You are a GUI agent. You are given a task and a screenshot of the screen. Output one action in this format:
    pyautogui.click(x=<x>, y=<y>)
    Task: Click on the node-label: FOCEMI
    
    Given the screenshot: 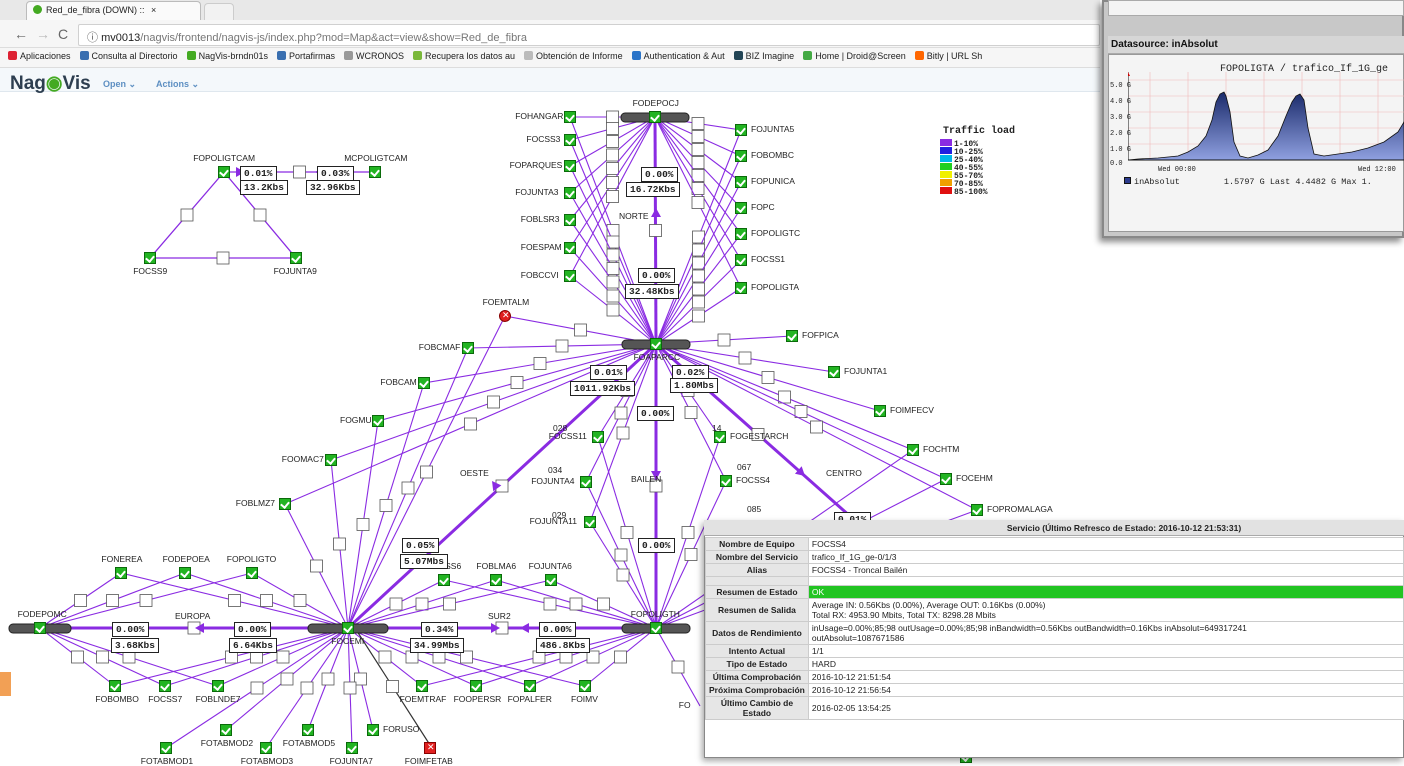 What is the action you would take?
    pyautogui.click(x=347, y=641)
    